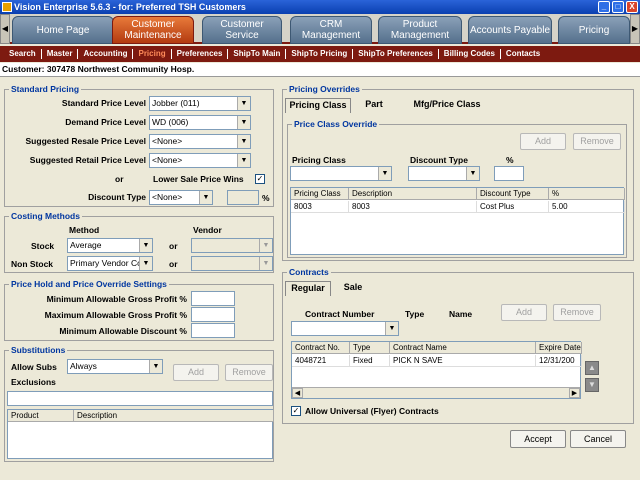 The width and height of the screenshot is (640, 480). Describe the element at coordinates (470, 54) in the screenshot. I see `subnav-billing-codes: Billing Codes` at that location.